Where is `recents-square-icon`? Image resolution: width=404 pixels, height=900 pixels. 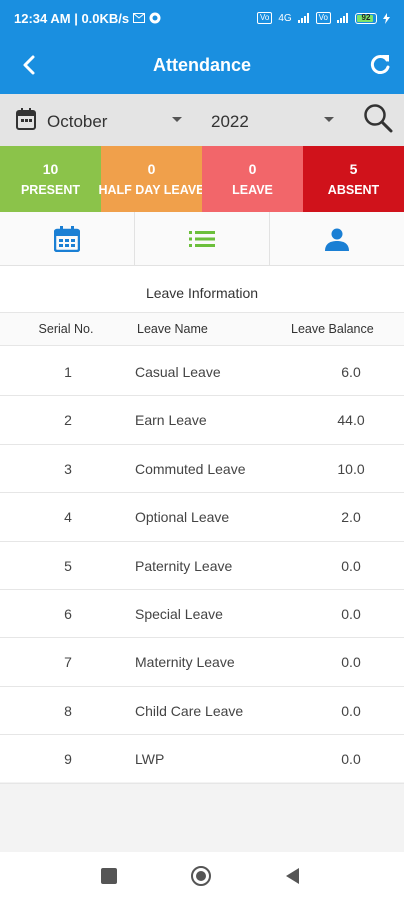
recents-square-icon is located at coordinates (109, 876).